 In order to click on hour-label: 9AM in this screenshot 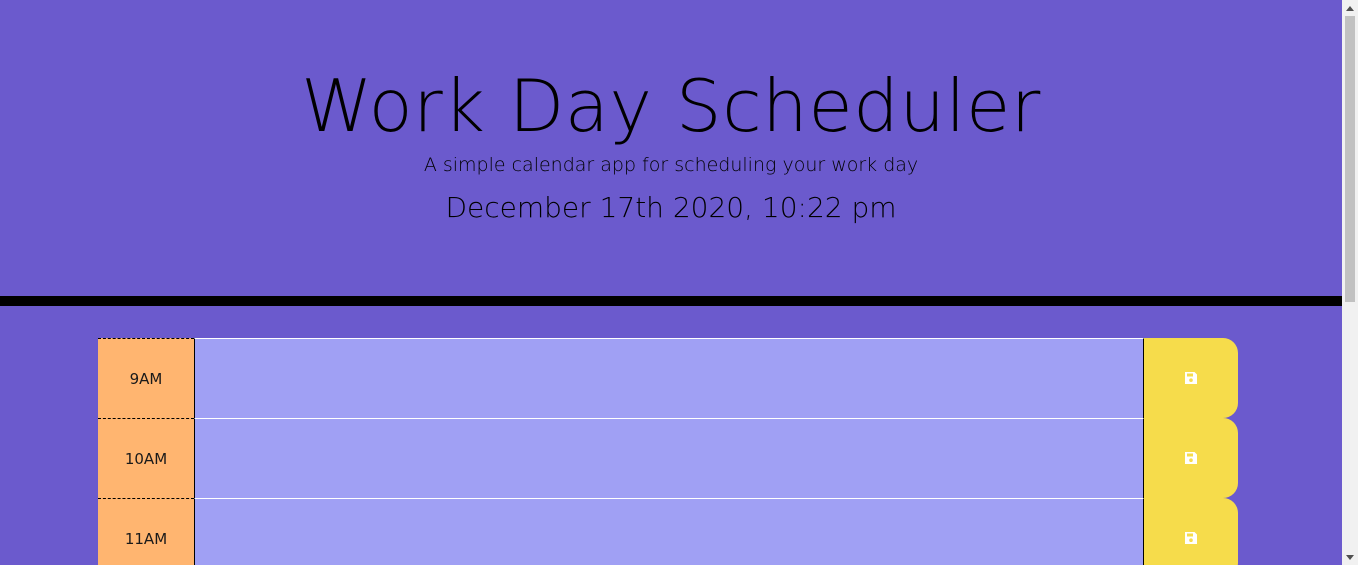, I will do `click(146, 378)`.